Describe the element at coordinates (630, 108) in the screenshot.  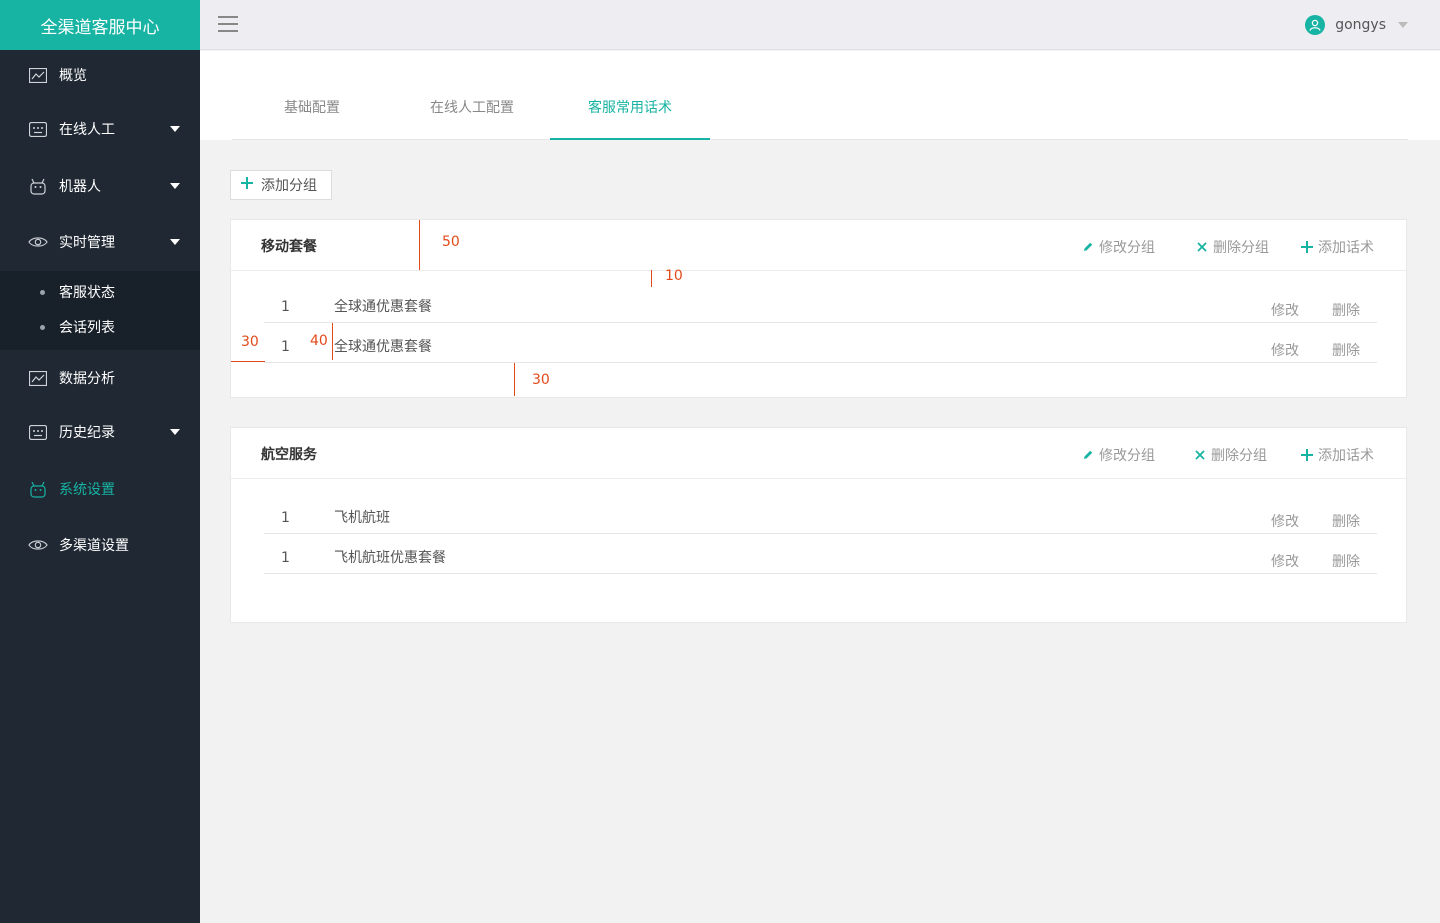
I see `tab-common-phrases: 客服常用话术` at that location.